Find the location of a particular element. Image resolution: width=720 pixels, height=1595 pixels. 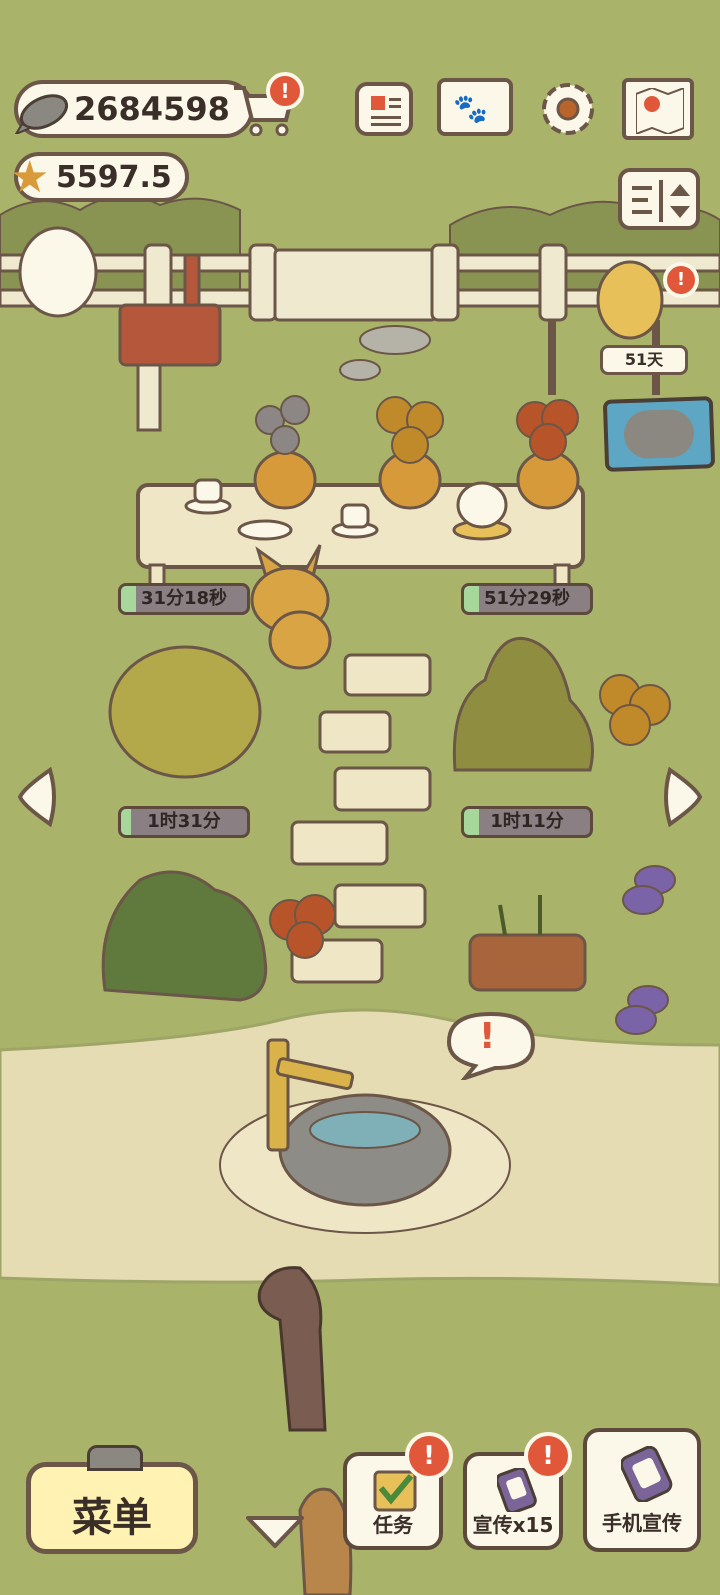

phone-promote-button: 手机宣传 is located at coordinates (642, 1490).